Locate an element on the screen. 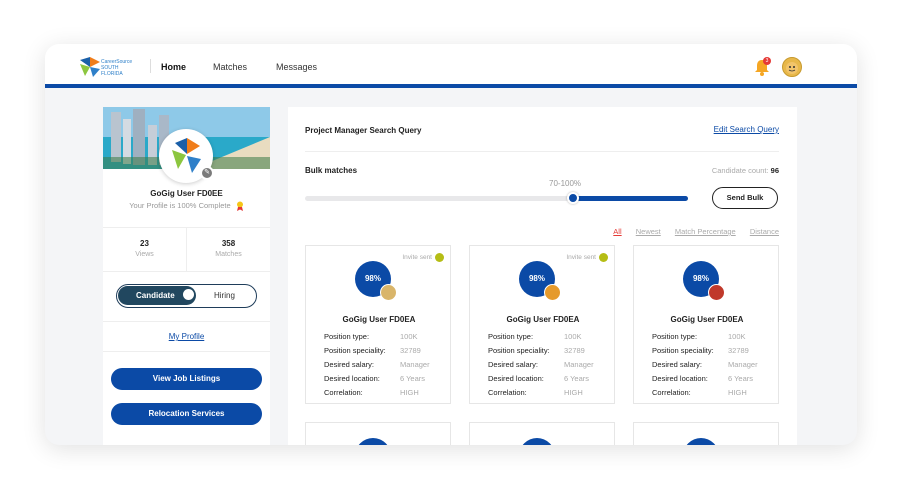 This screenshot has height=490, width=902. toggle-option-hiring: Hiring is located at coordinates (224, 295).